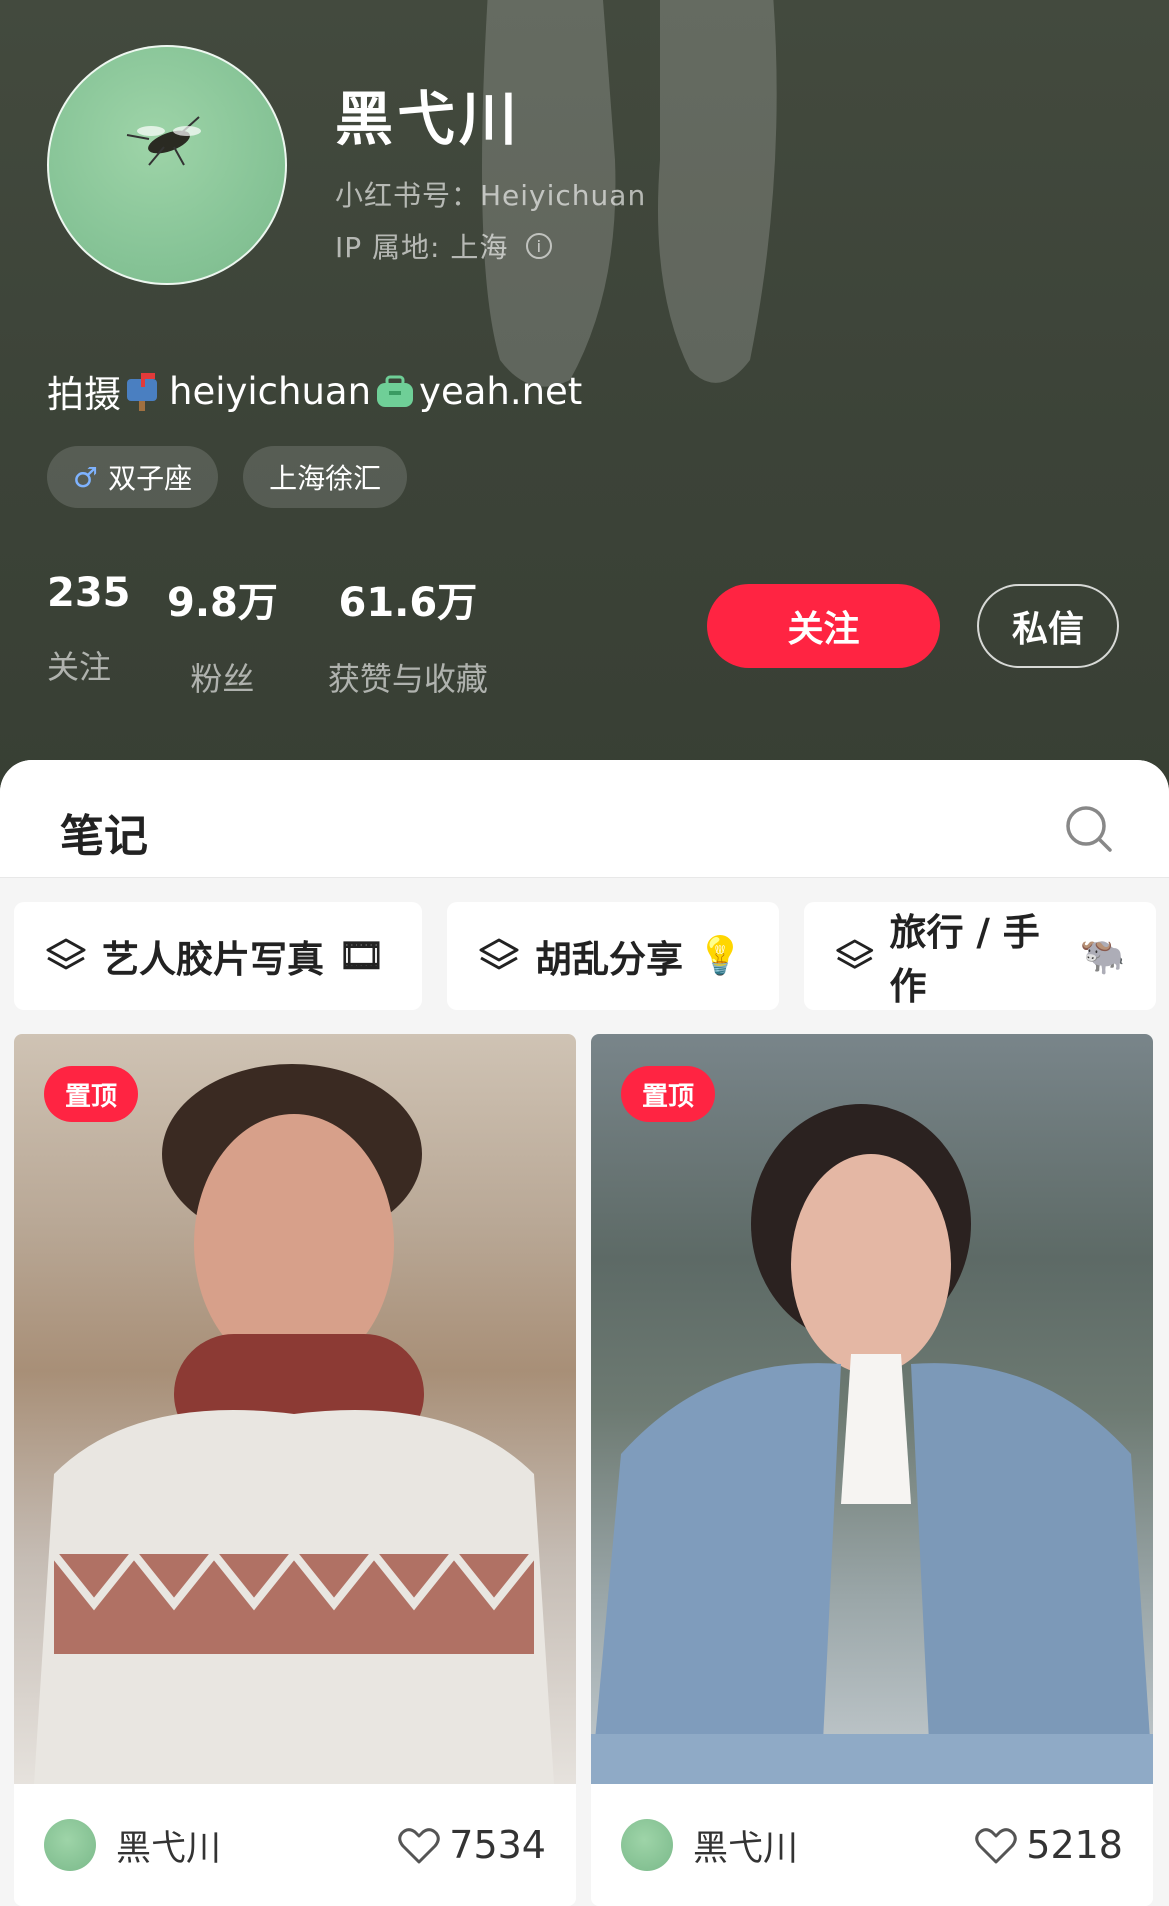  I want to click on male-symbol-icon: ♂, so click(86, 477).